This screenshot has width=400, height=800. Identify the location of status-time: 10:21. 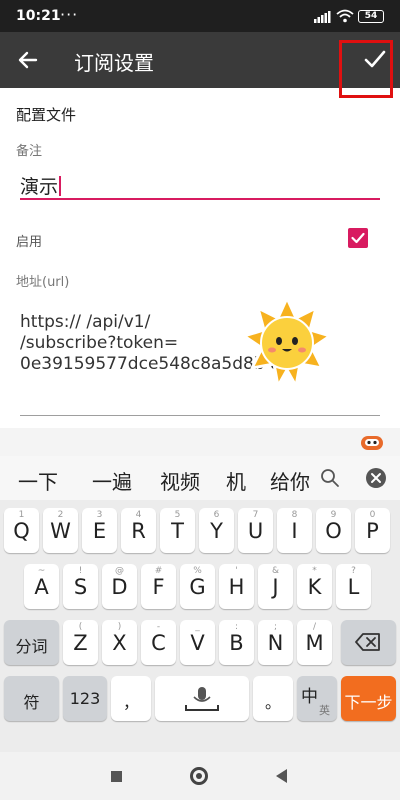
(38, 16).